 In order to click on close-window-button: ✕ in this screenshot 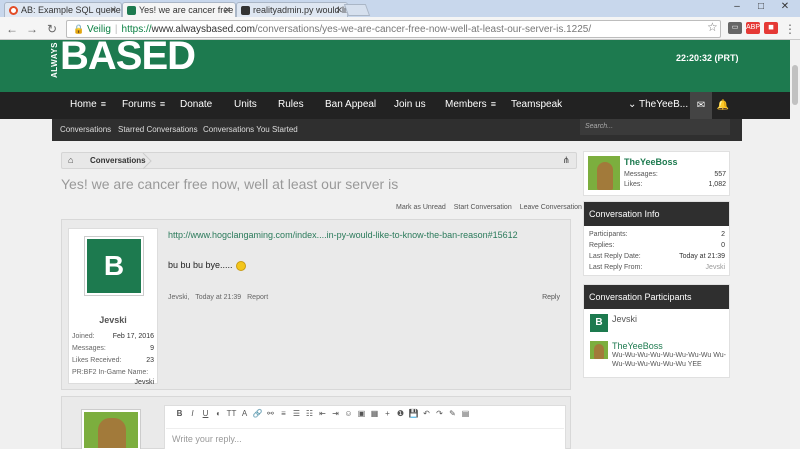, I will do `click(785, 7)`.